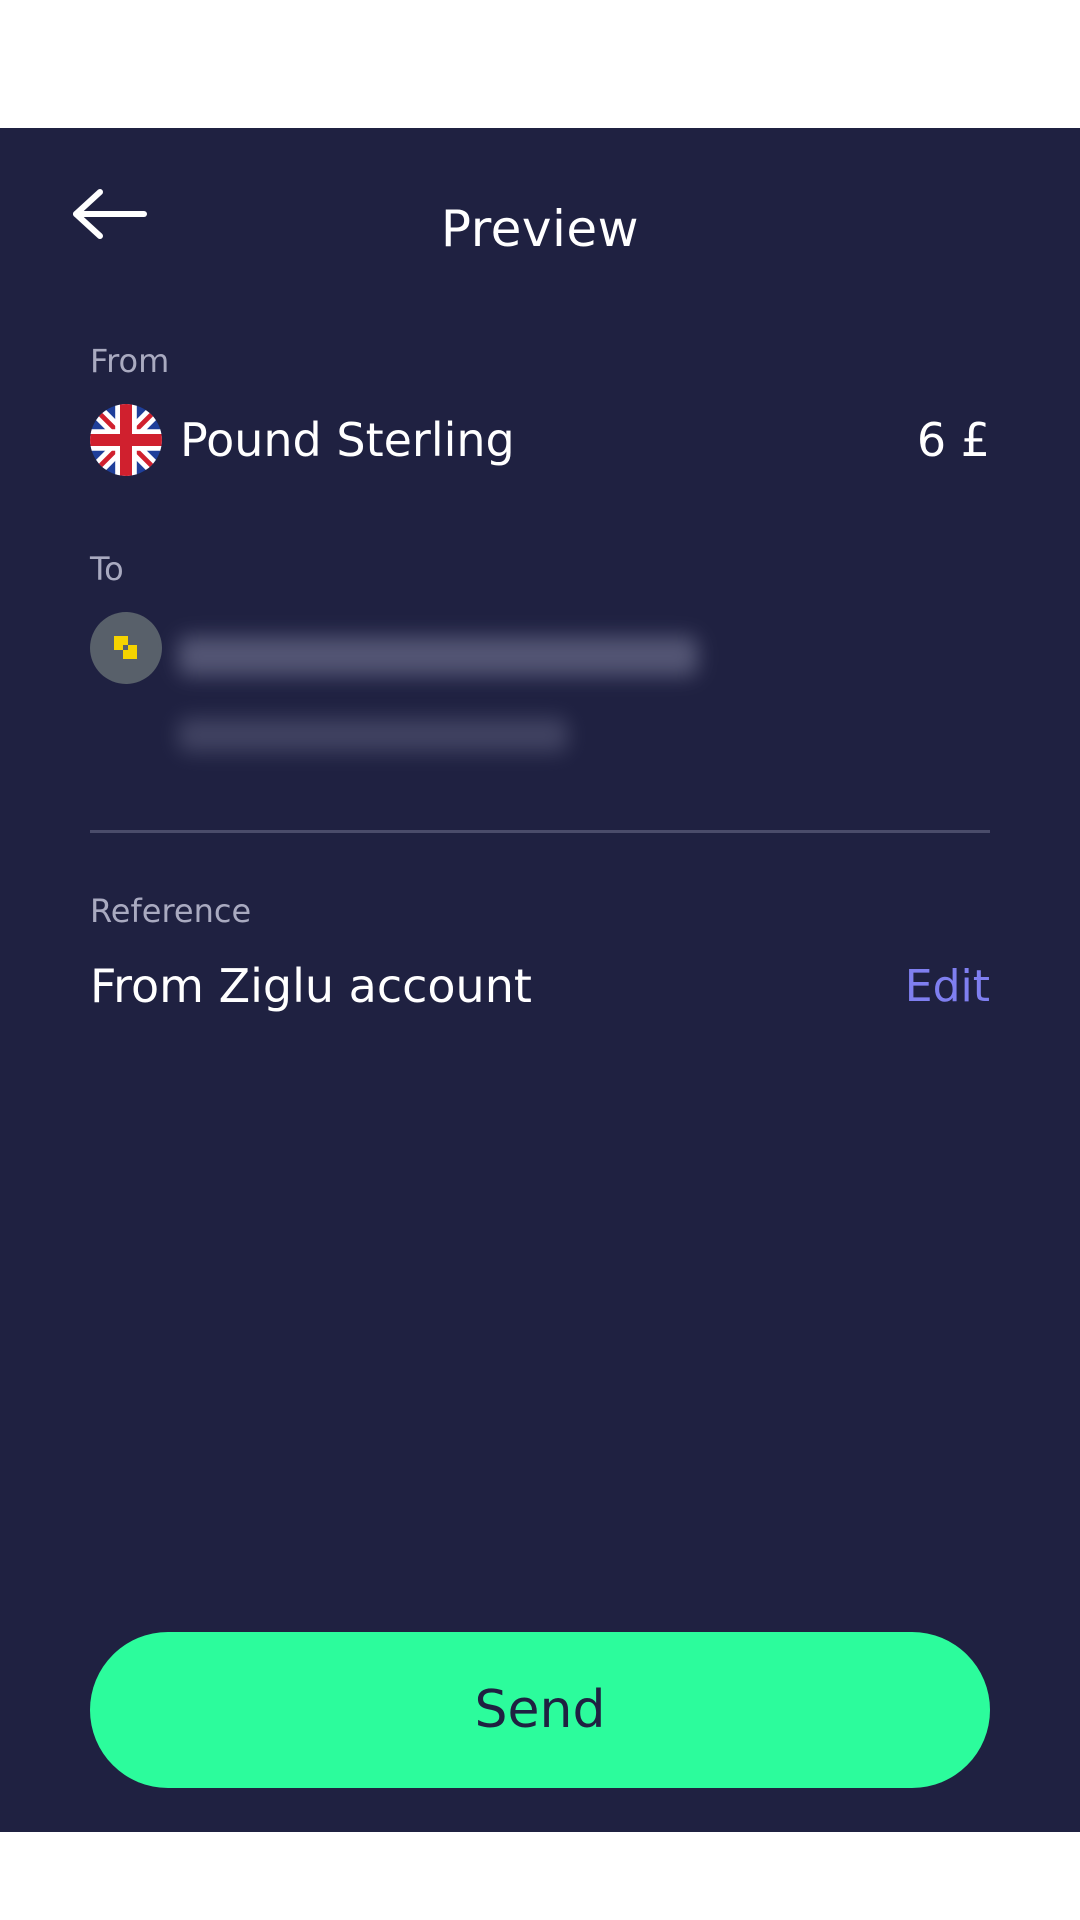 The width and height of the screenshot is (1080, 1920). I want to click on reference-label: Reference, so click(171, 911).